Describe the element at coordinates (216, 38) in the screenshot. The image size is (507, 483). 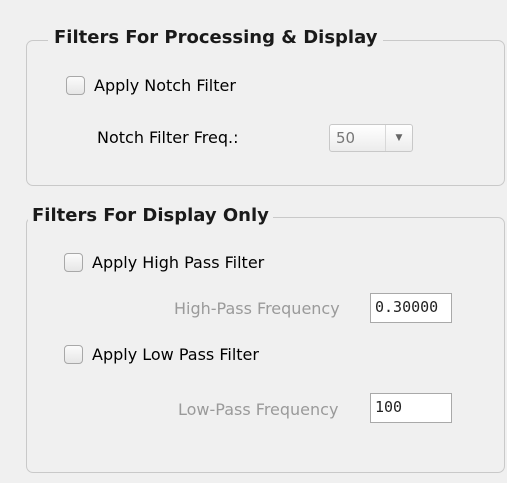
I see `processing-filters-group-title: Filters For Processing & Display` at that location.